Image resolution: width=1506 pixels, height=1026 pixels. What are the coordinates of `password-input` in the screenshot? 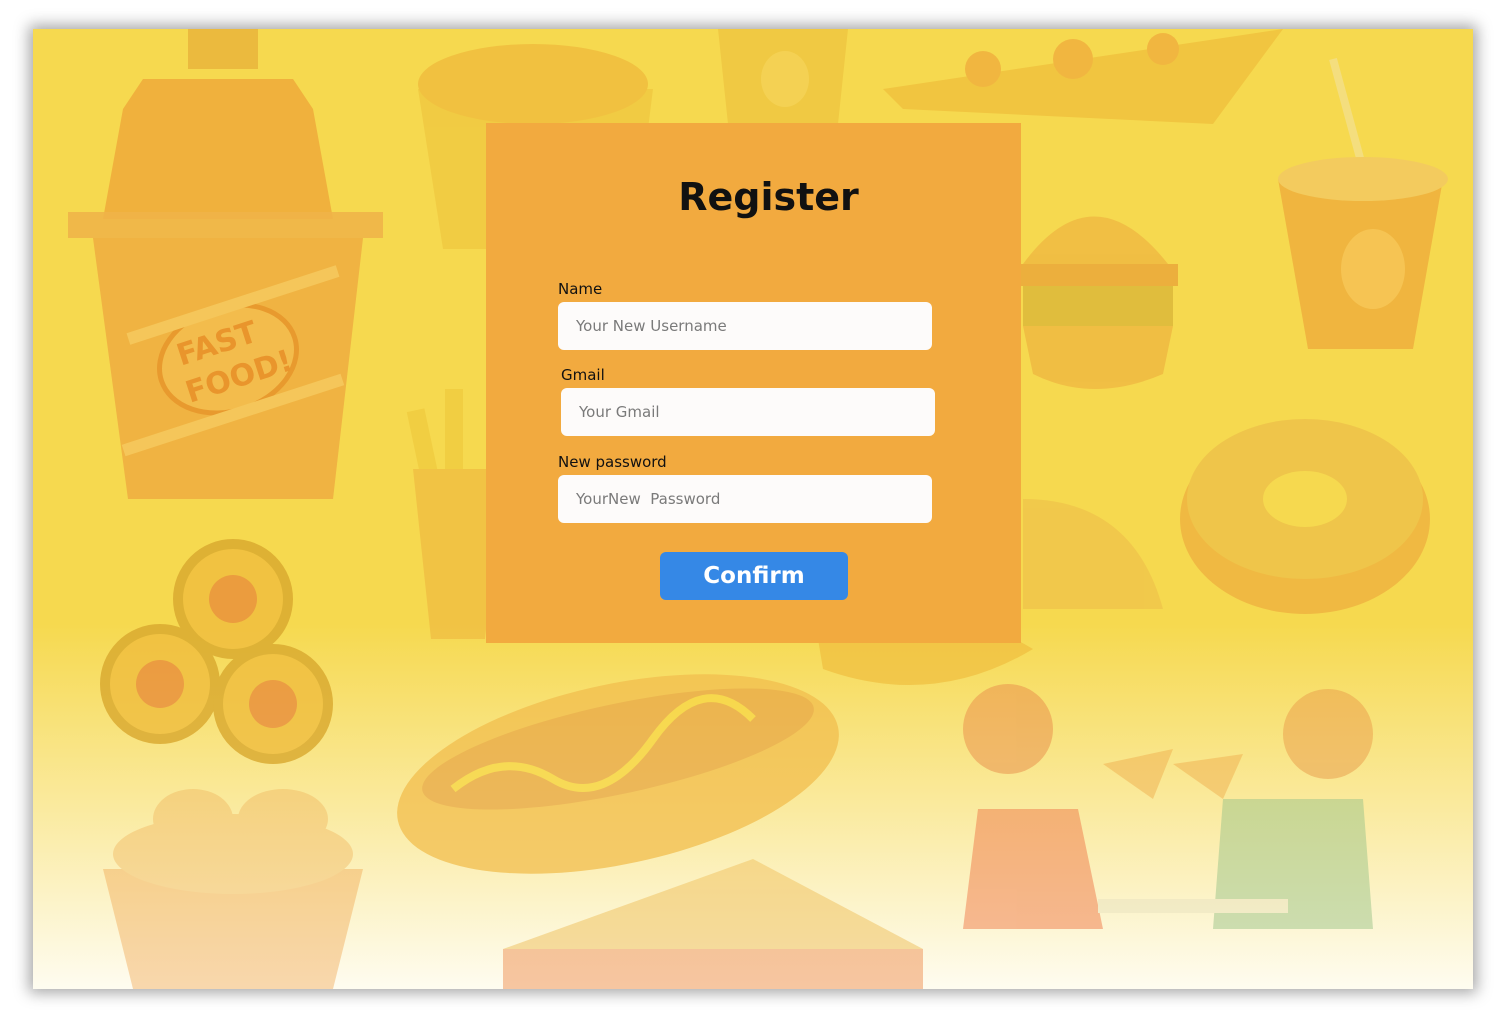 It's located at (745, 499).